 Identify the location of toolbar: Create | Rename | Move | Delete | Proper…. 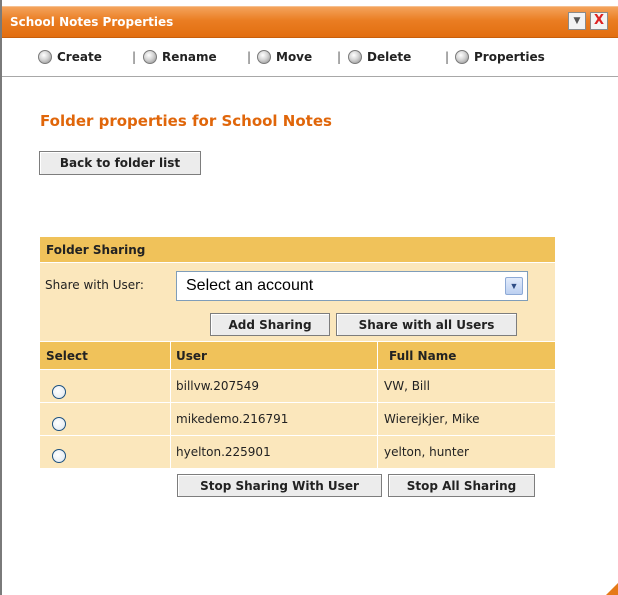
(310, 57).